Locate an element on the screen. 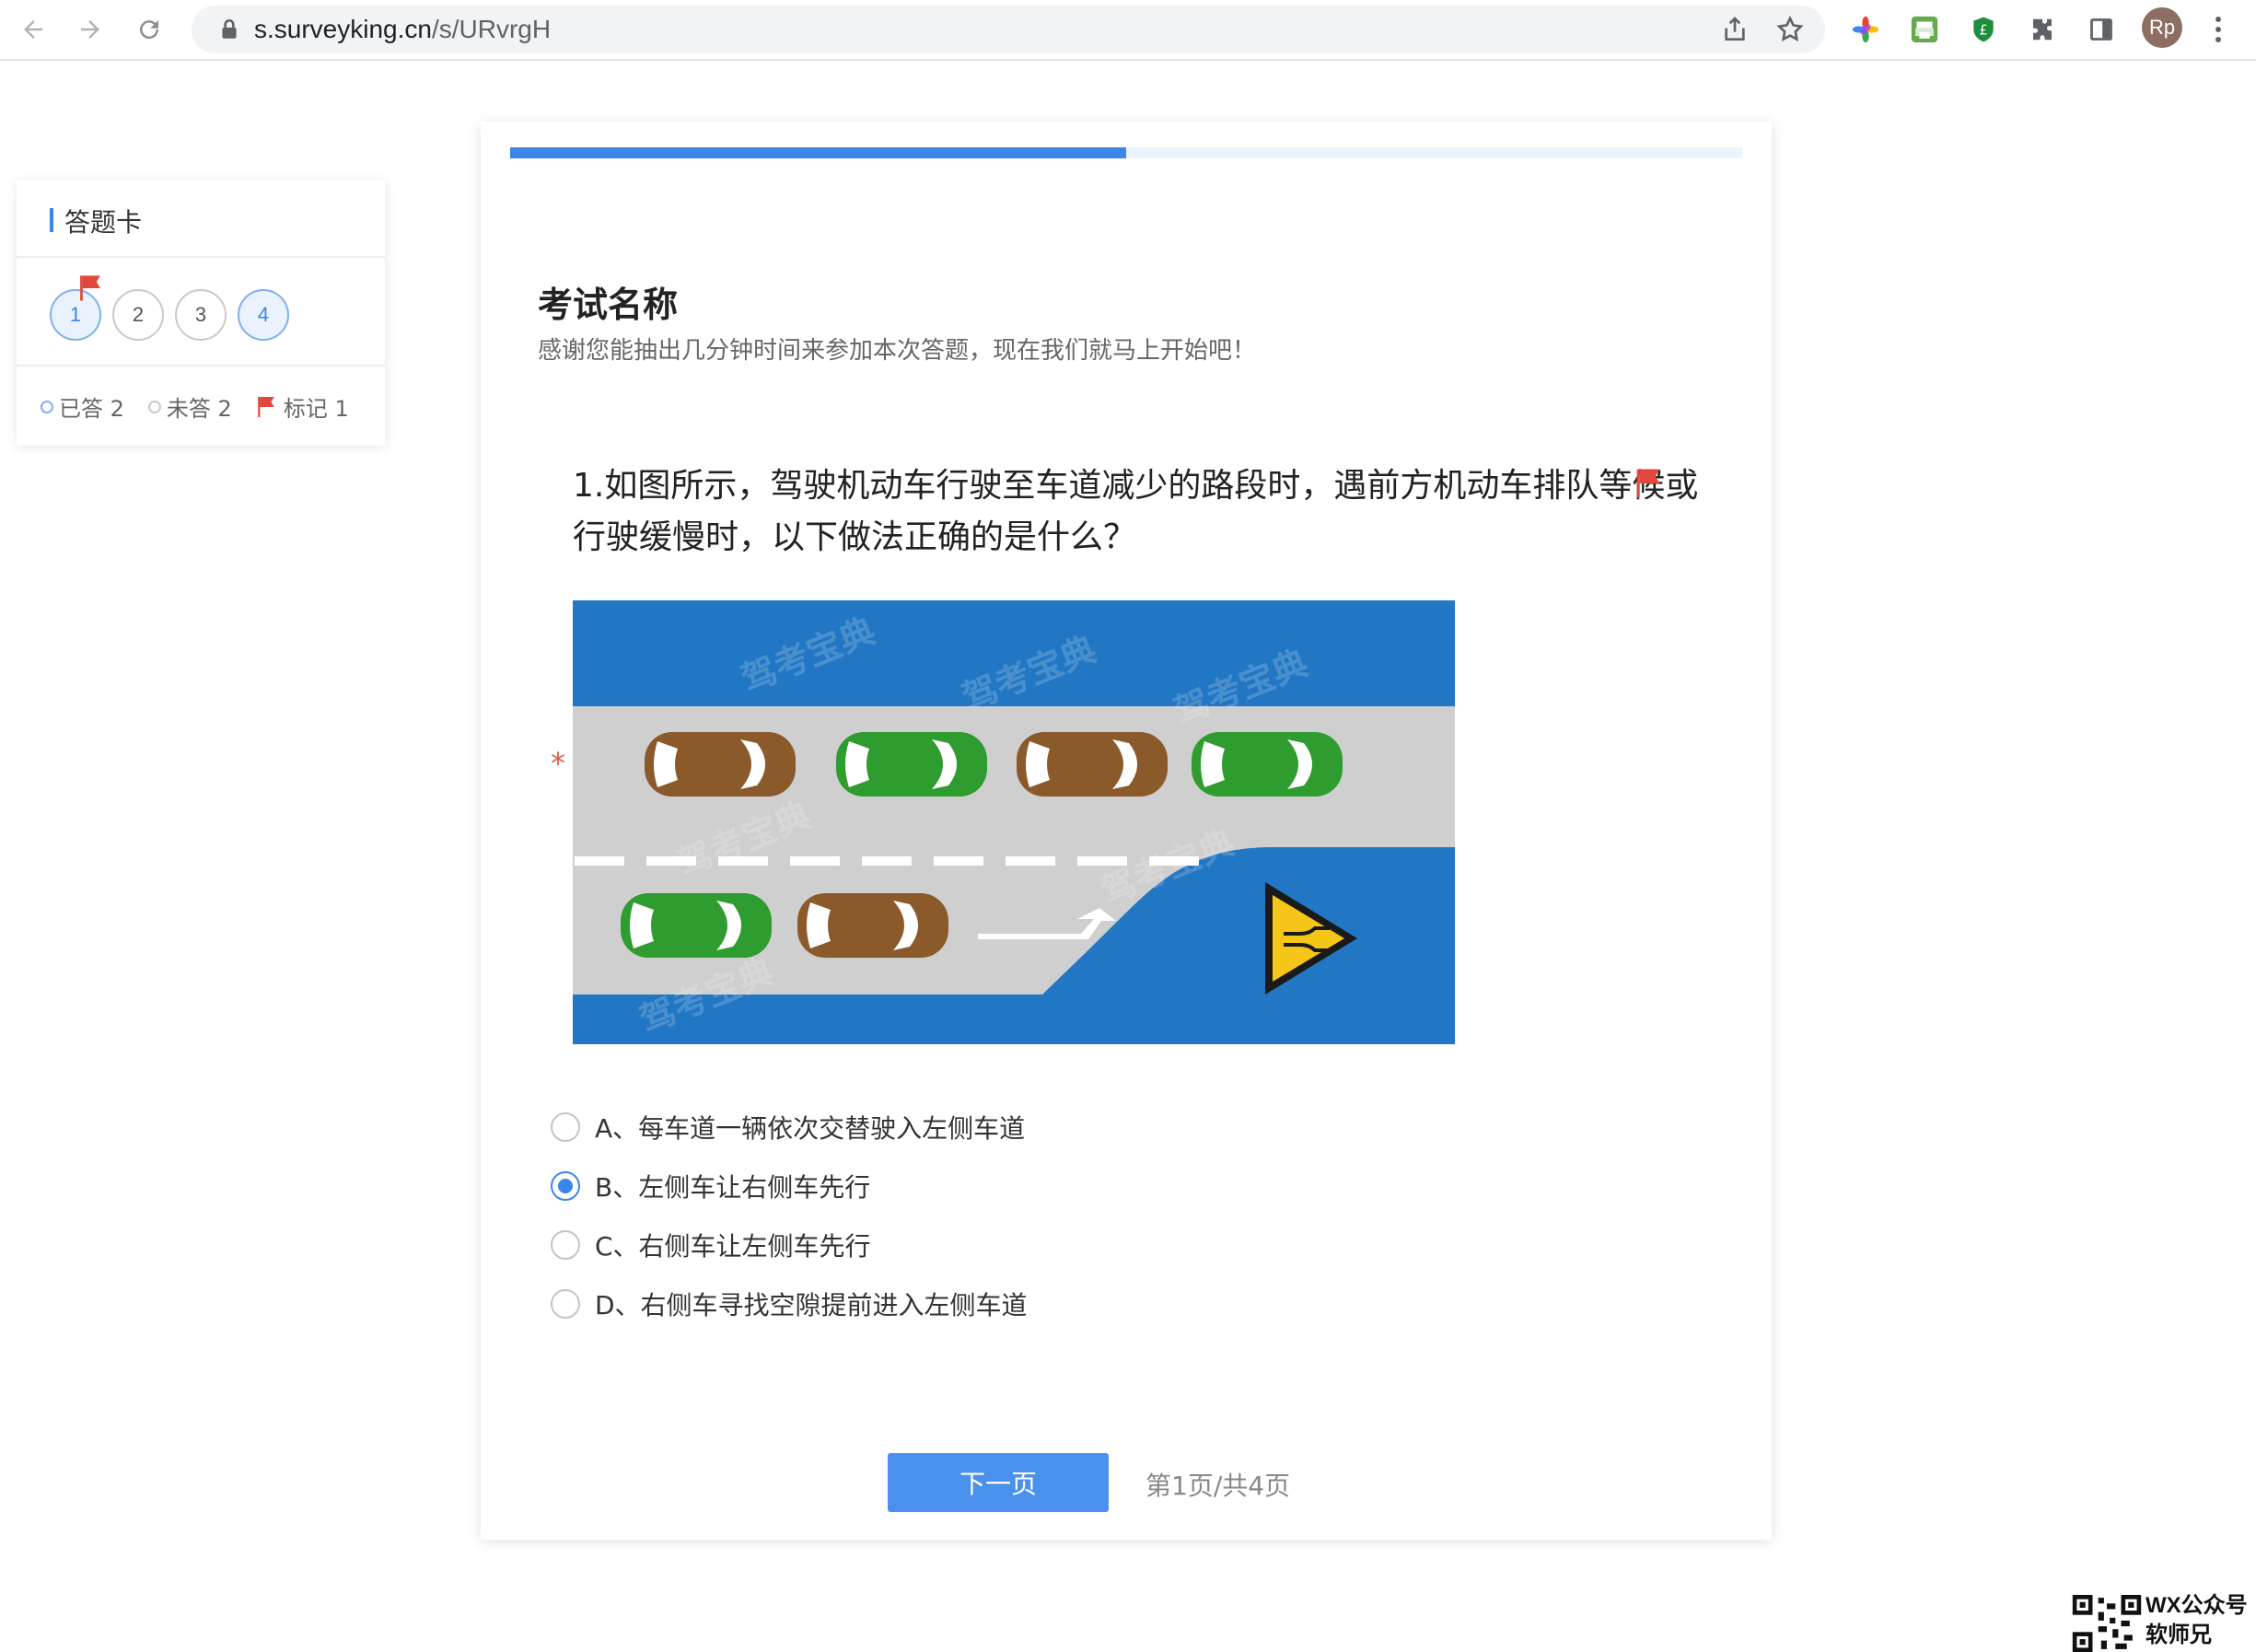  answered-dot-icon is located at coordinates (47, 406).